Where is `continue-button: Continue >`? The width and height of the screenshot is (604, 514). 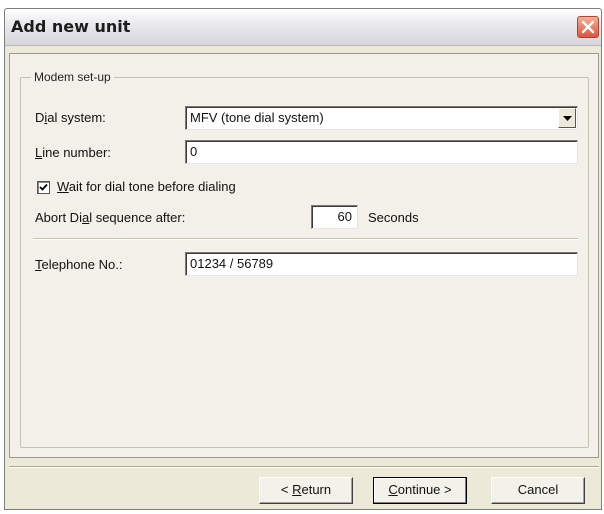
continue-button: Continue > is located at coordinates (420, 490).